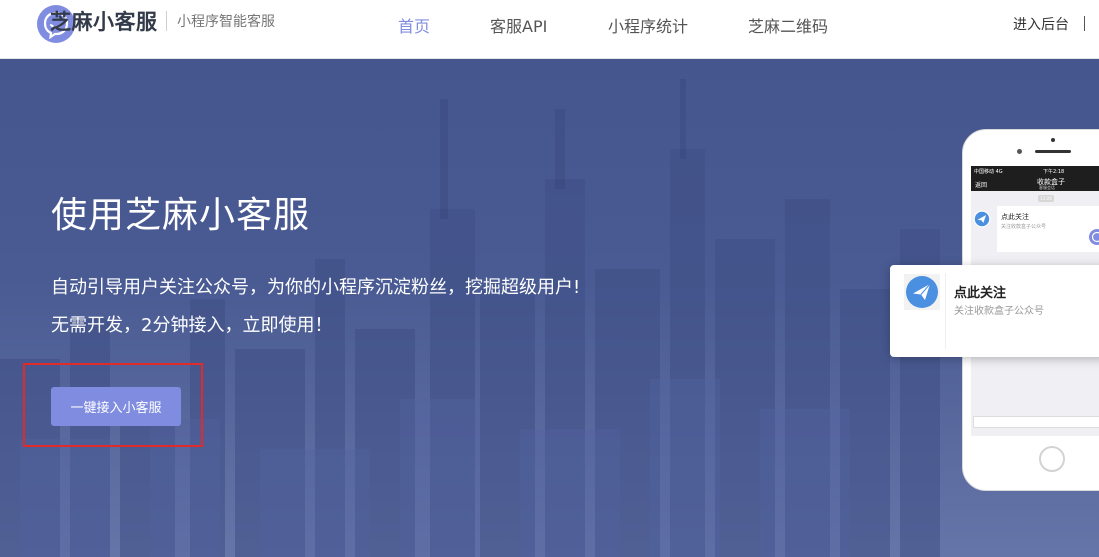 The width and height of the screenshot is (1099, 557). I want to click on nav-zhima-qrcode: 芝麻二维码, so click(788, 25).